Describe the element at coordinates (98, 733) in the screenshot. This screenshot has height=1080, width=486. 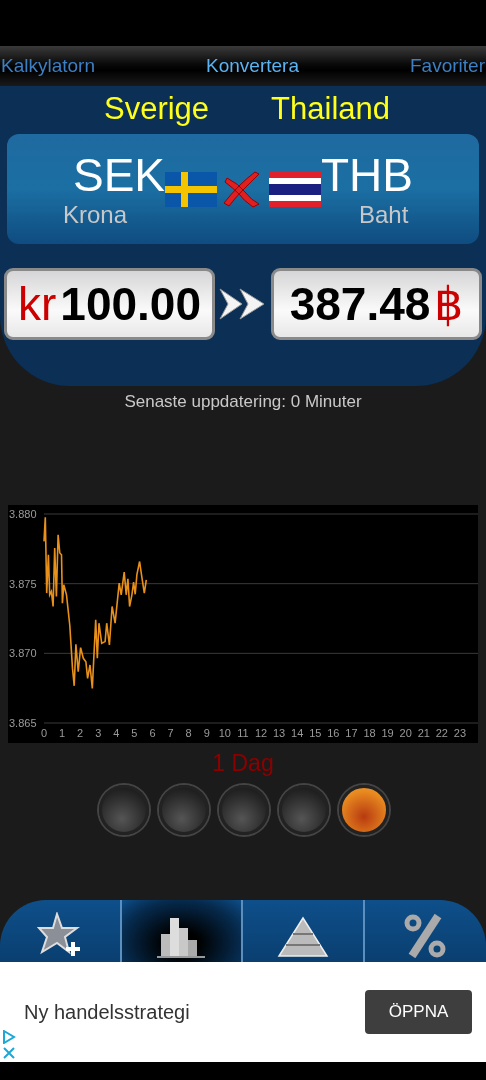
I see `axis-label: 3` at that location.